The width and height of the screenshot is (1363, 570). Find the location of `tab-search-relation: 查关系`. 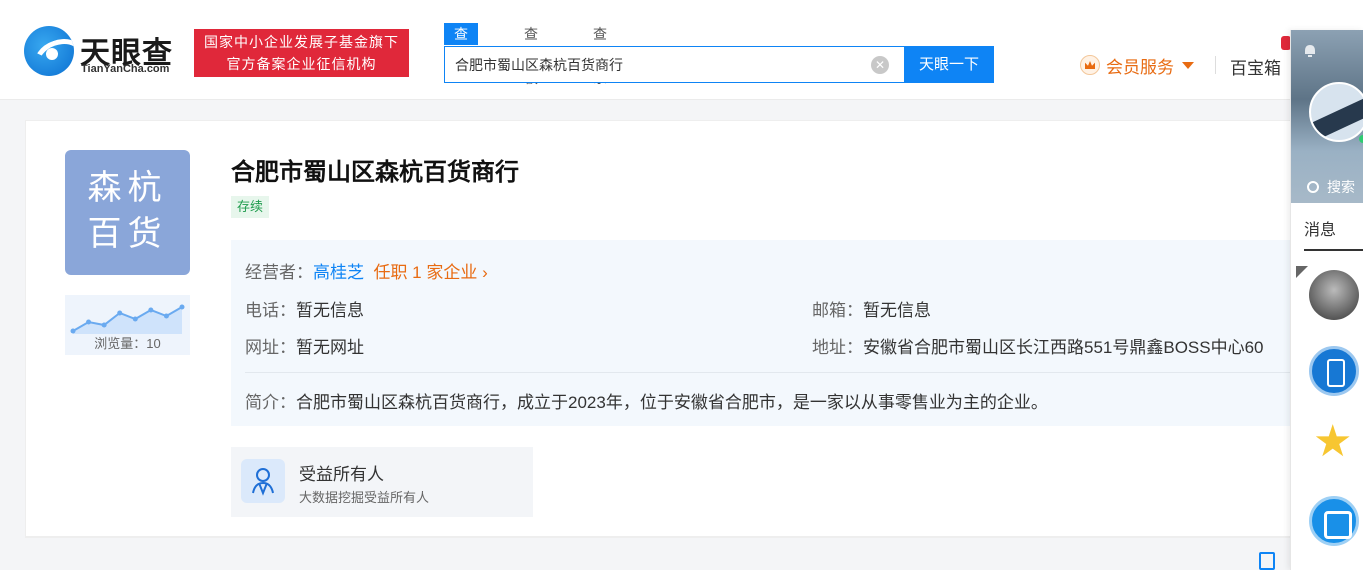

tab-search-relation: 查关系 is located at coordinates (600, 54).